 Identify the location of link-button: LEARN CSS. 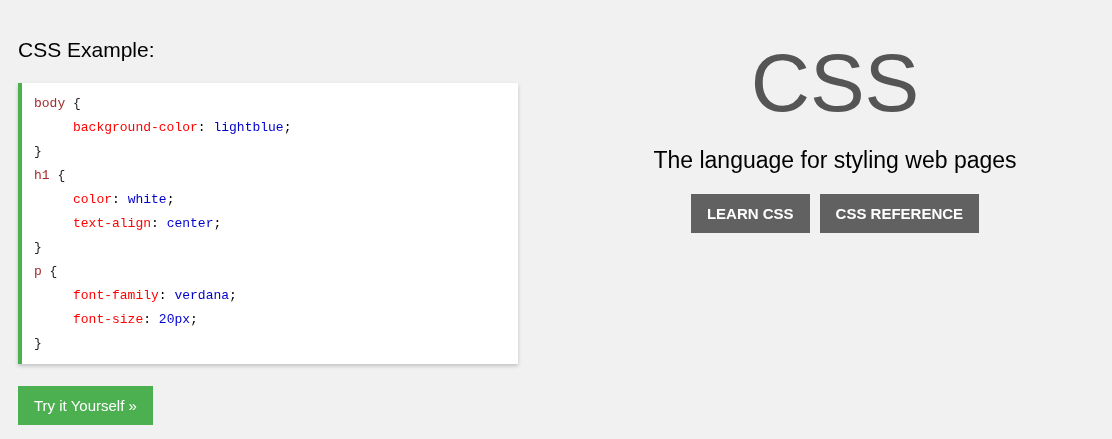
(750, 213).